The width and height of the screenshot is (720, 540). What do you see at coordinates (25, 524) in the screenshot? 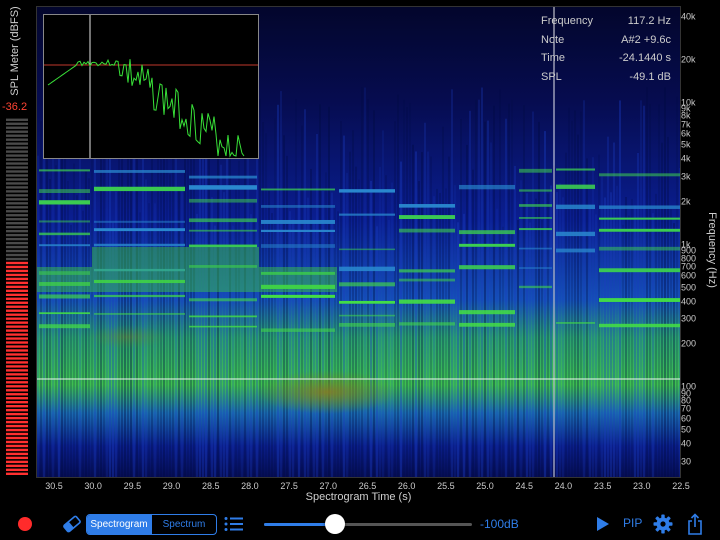
I see `record-icon` at bounding box center [25, 524].